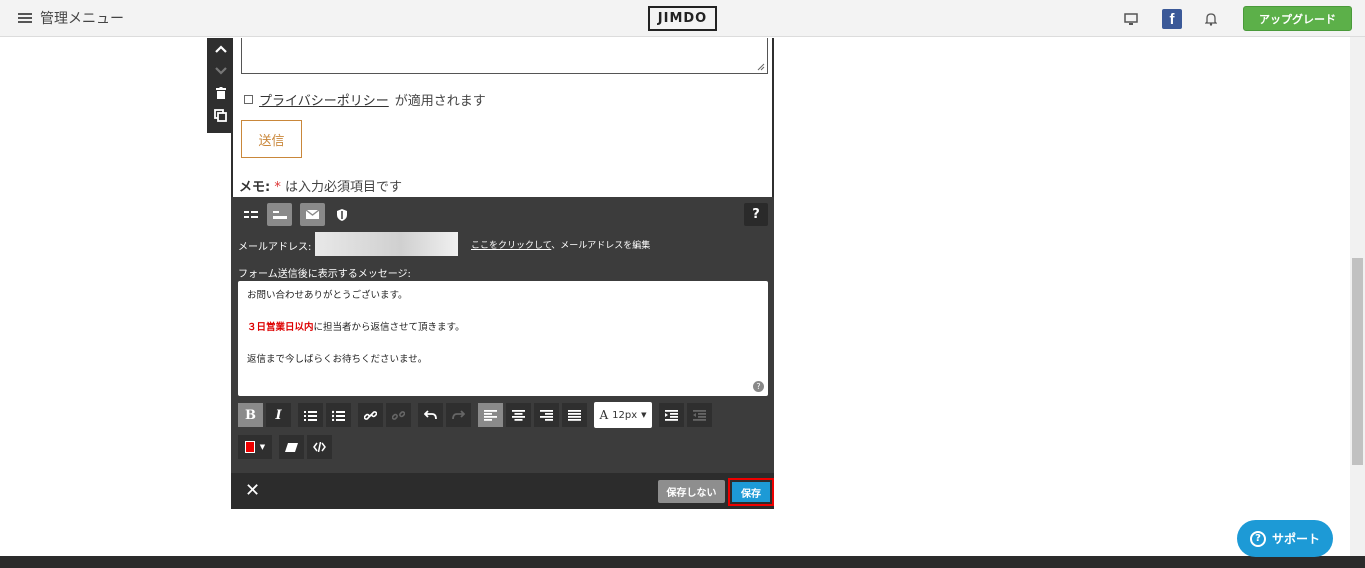 The width and height of the screenshot is (1365, 568). Describe the element at coordinates (503, 328) in the screenshot. I see `message-line-2: ３日営業日以内に担当者から返信させて頂きます。` at that location.